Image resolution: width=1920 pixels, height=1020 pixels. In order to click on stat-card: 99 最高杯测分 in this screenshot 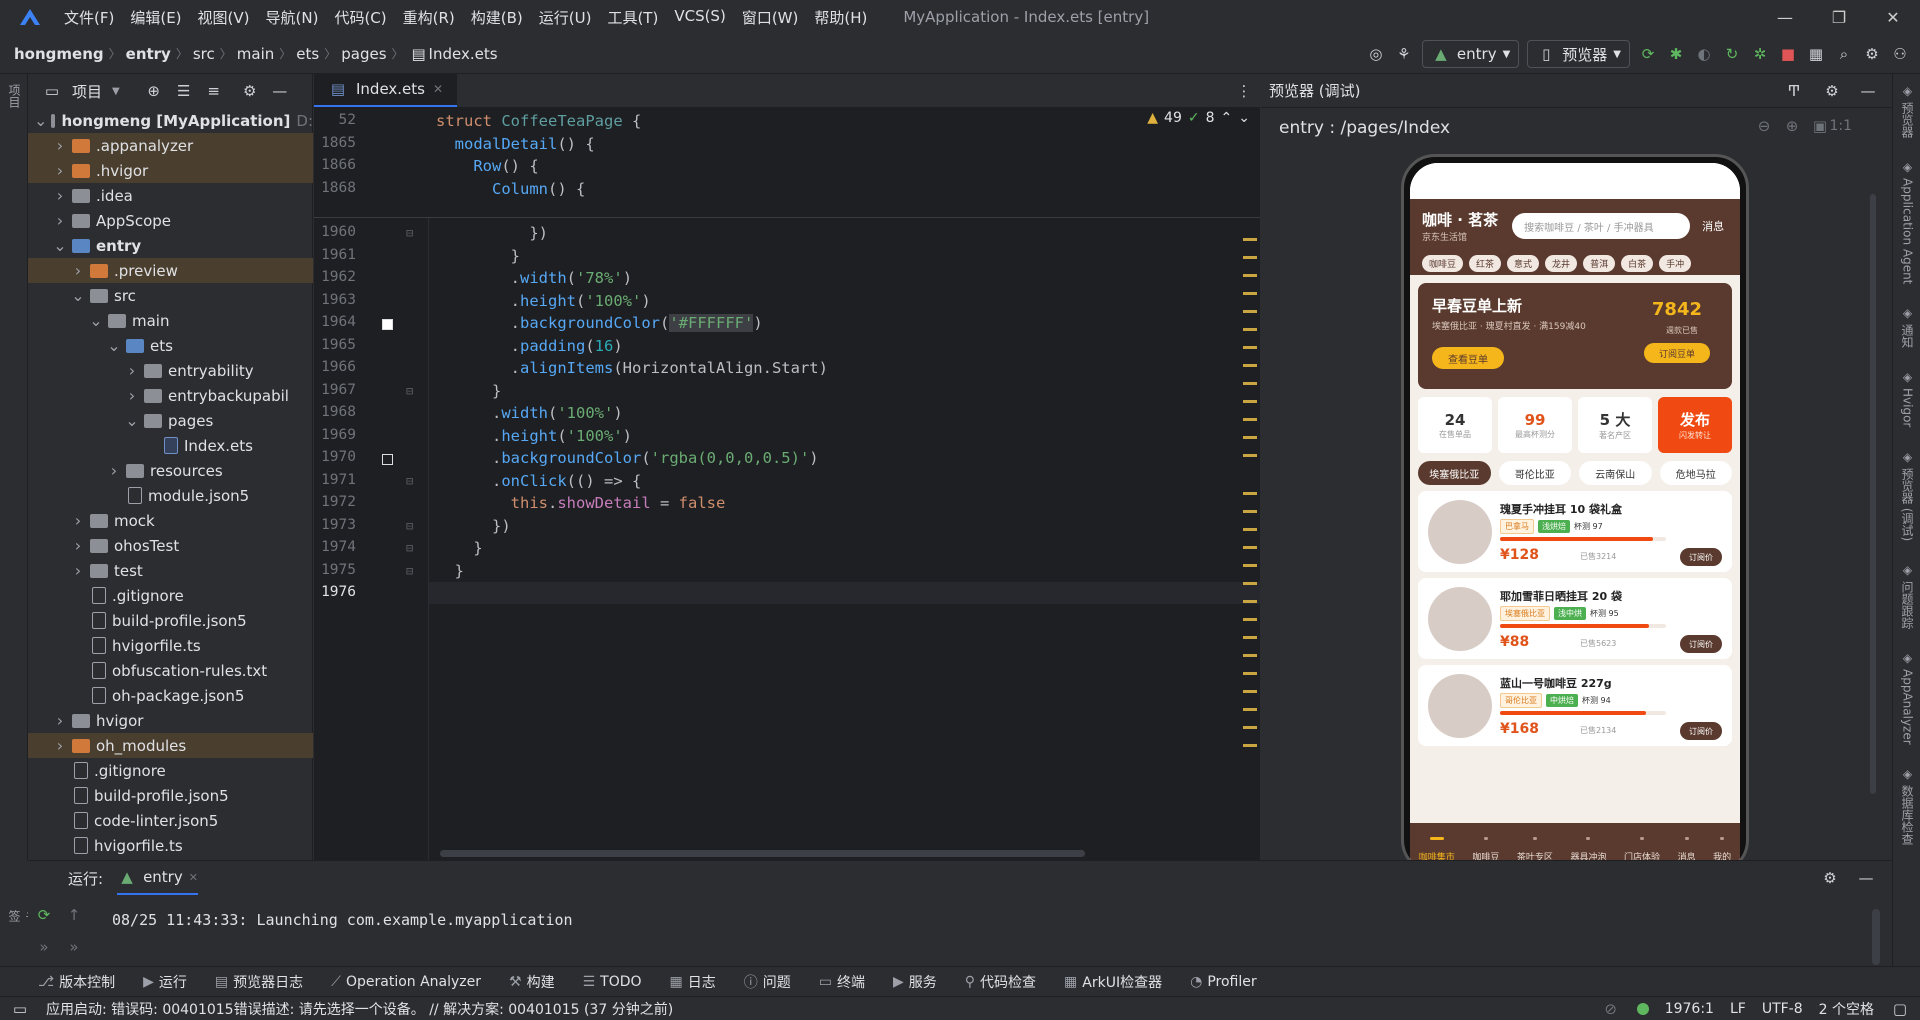, I will do `click(1535, 425)`.